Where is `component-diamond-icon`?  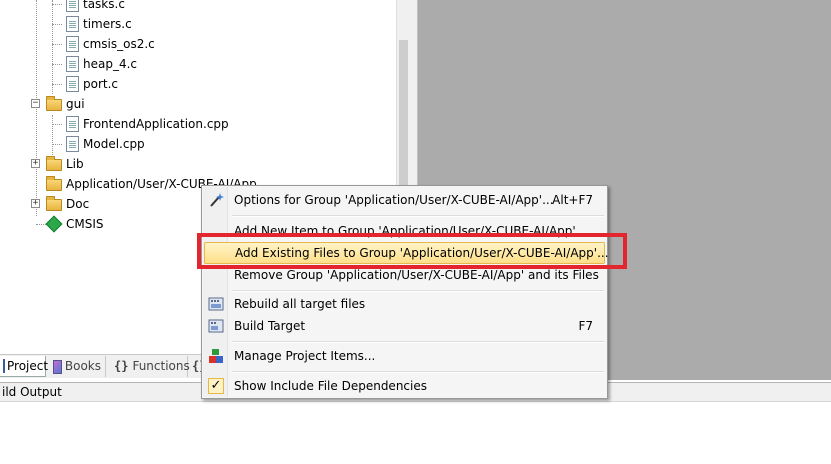 component-diamond-icon is located at coordinates (54, 224).